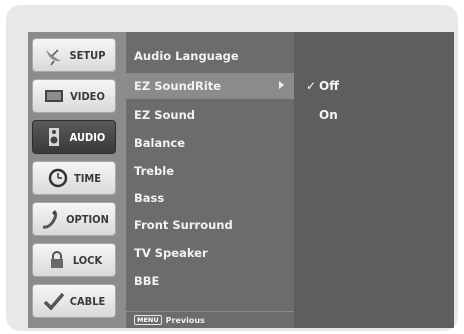  What do you see at coordinates (149, 198) in the screenshot?
I see `menu-item-label: Bass` at bounding box center [149, 198].